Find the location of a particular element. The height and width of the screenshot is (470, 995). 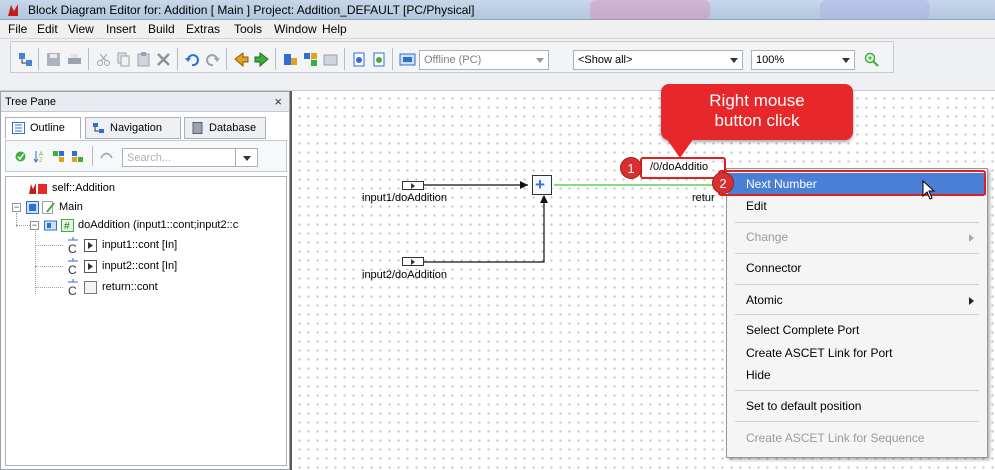

collapse-all-icon is located at coordinates (77, 156).